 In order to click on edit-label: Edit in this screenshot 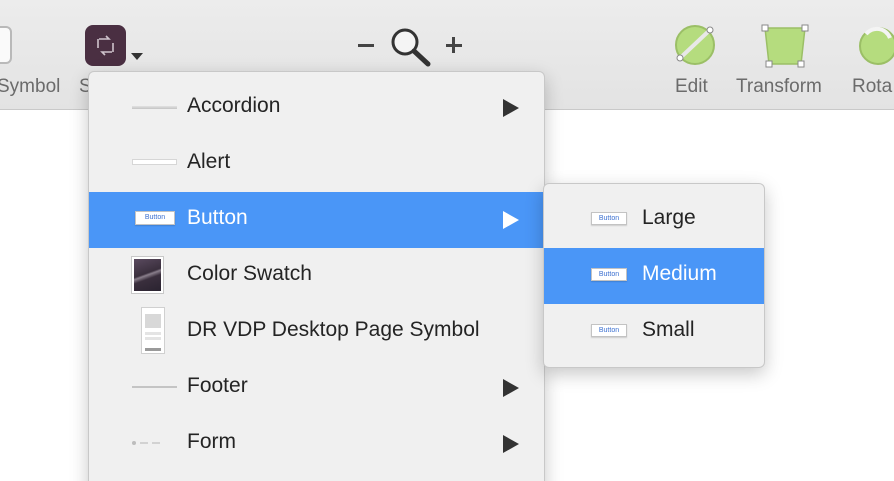, I will do `click(691, 87)`.